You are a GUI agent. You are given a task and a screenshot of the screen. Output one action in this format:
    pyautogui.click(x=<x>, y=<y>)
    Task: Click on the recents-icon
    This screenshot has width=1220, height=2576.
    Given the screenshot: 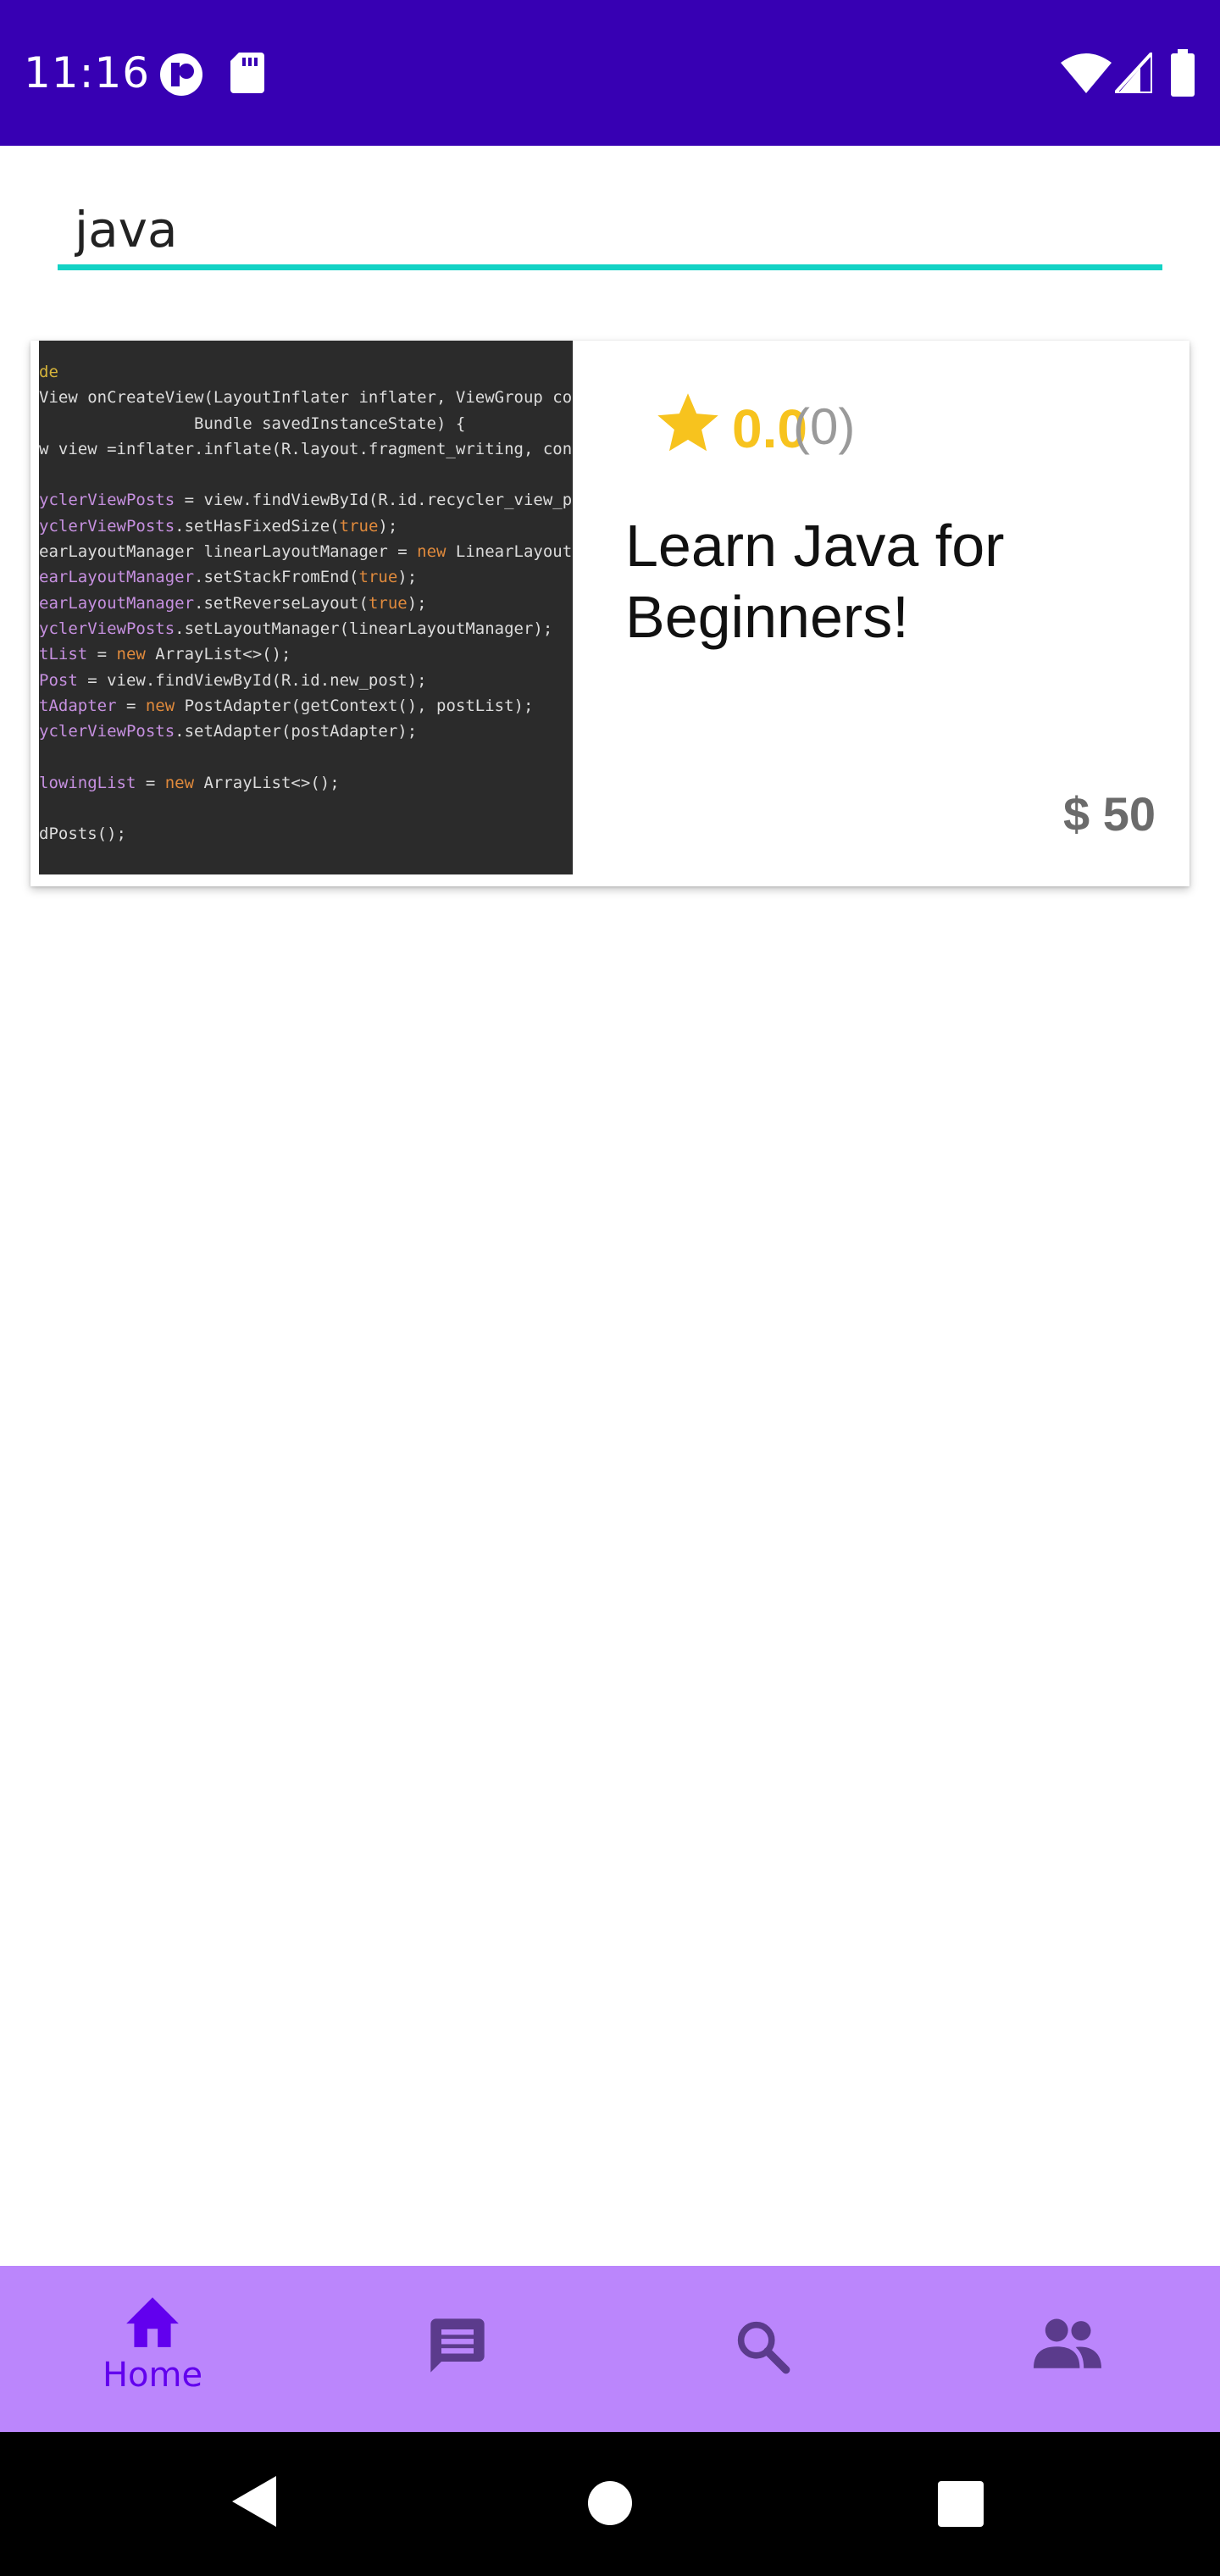 What is the action you would take?
    pyautogui.click(x=960, y=2506)
    